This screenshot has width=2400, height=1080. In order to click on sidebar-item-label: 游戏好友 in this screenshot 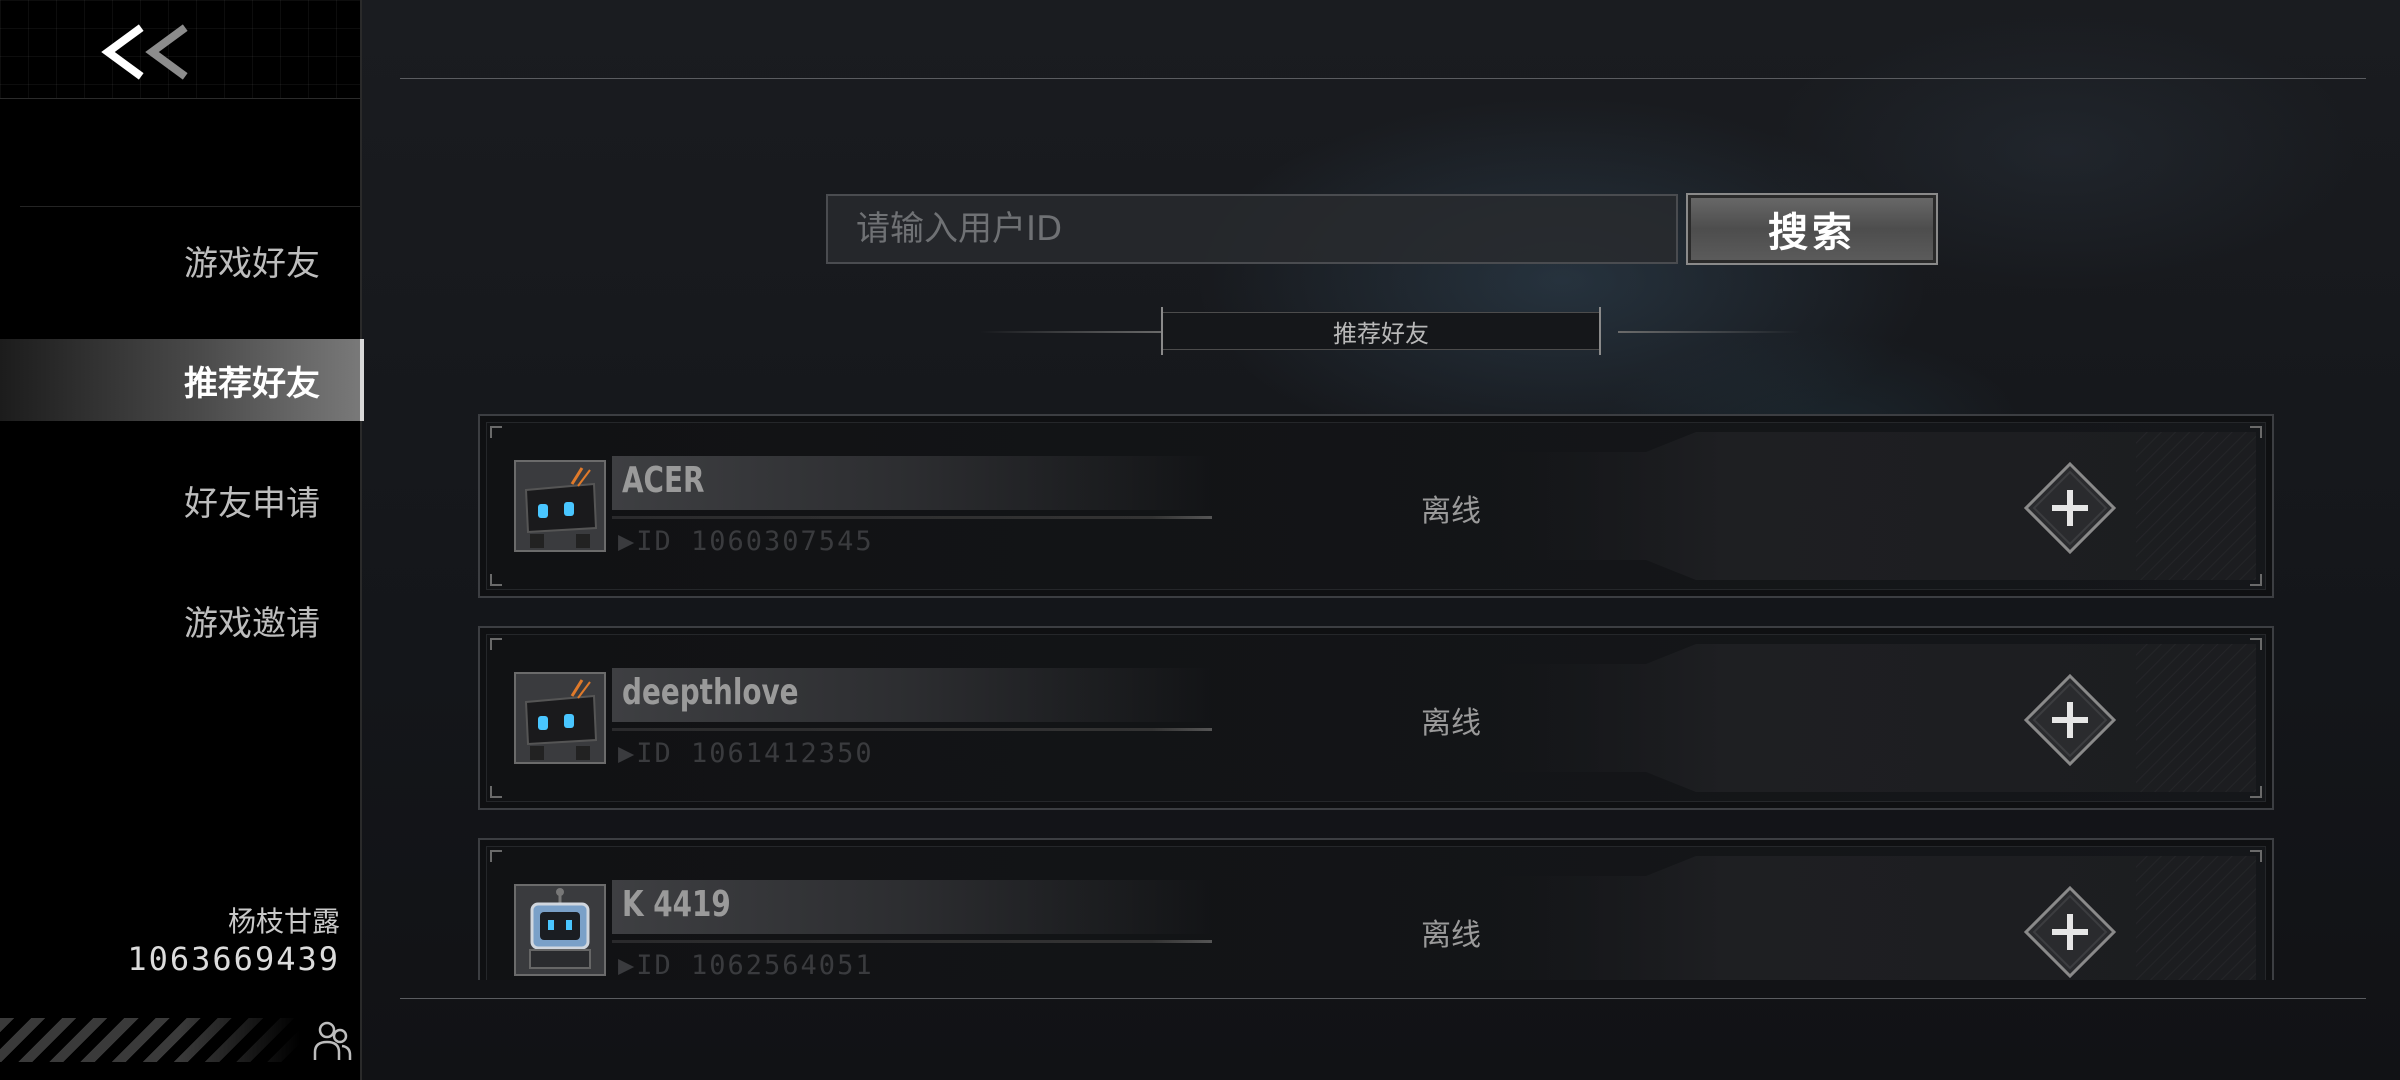, I will do `click(252, 263)`.